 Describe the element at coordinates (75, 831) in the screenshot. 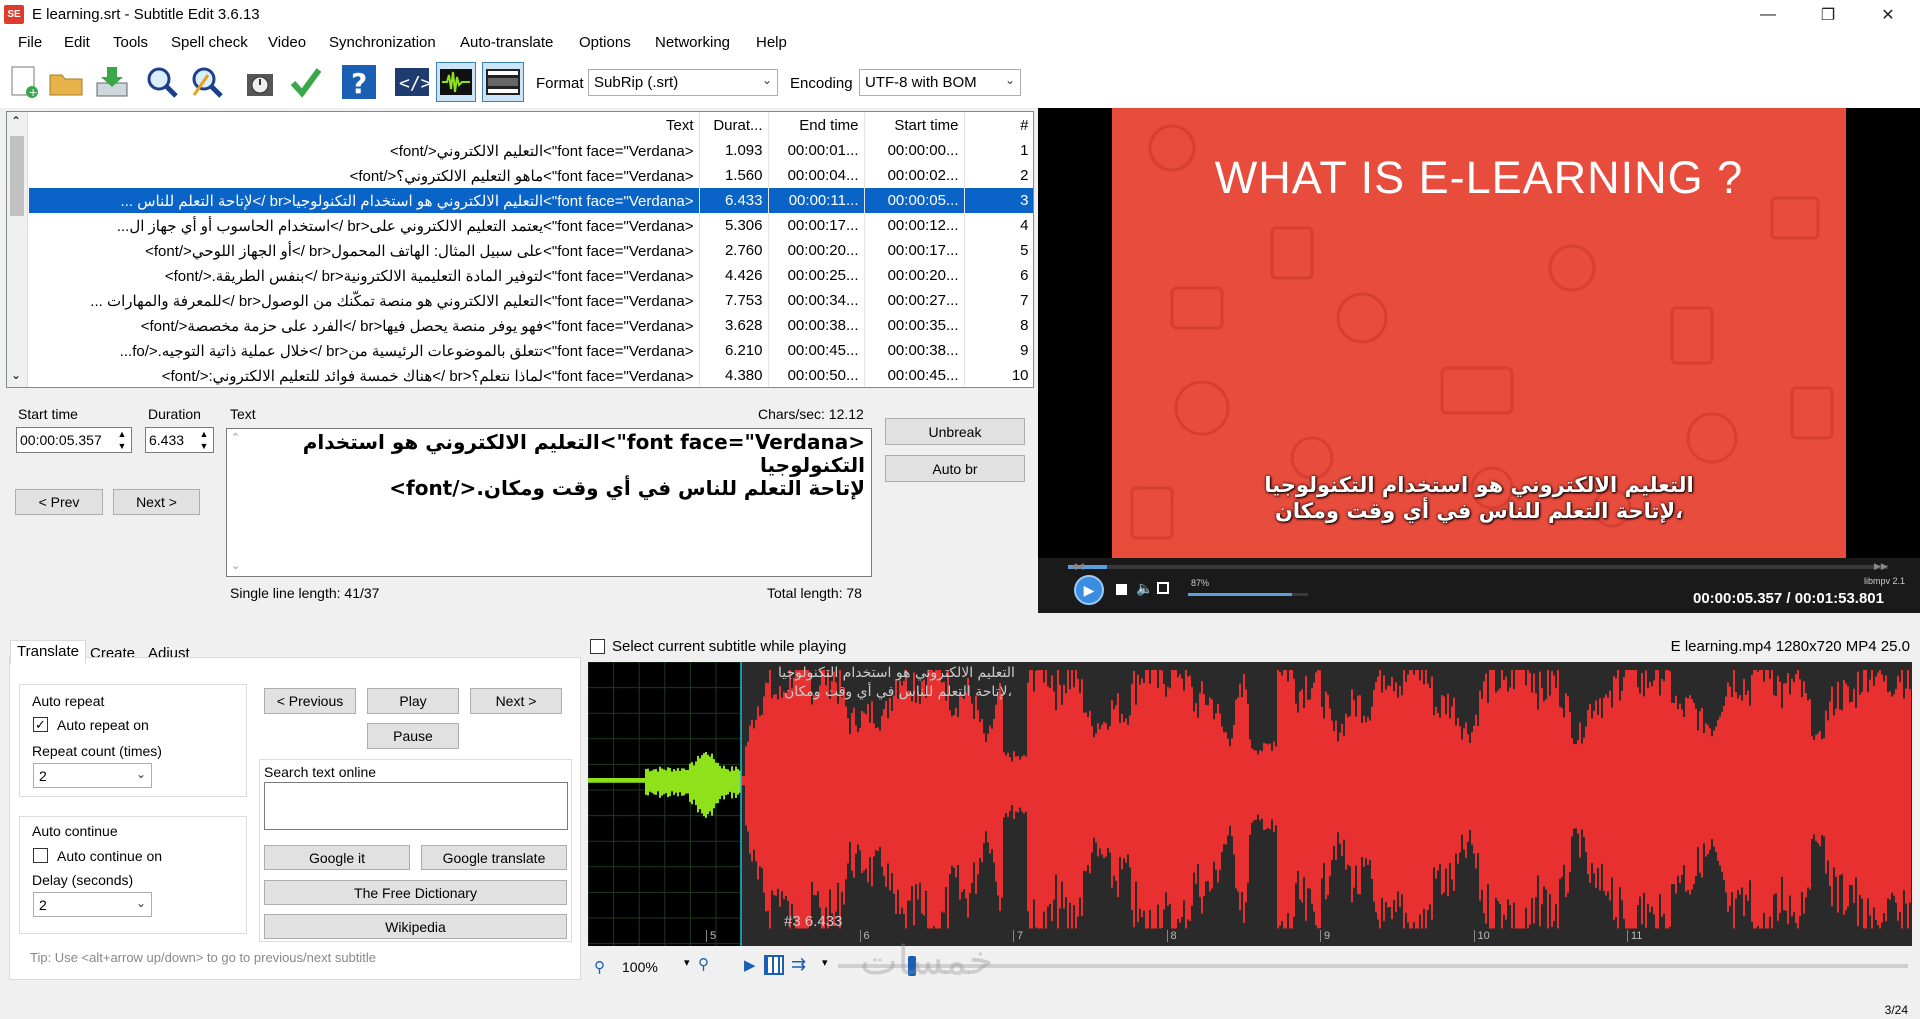

I see `auto-continue-title: Auto continue` at that location.